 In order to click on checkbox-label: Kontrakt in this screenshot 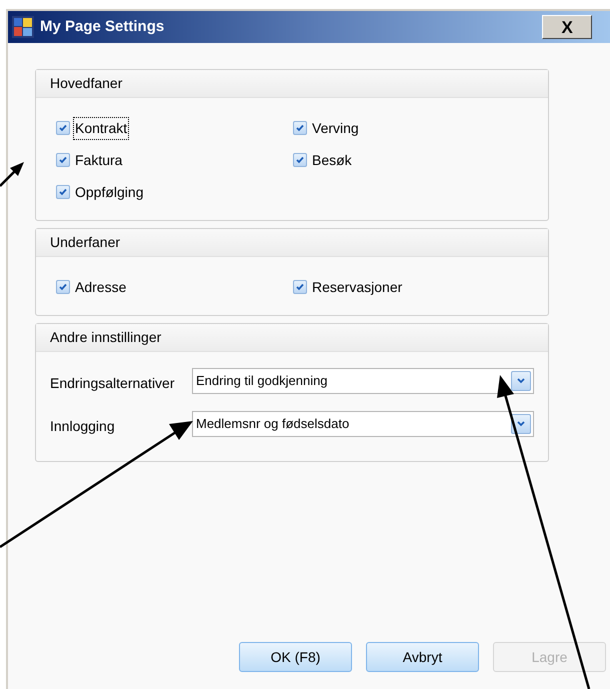, I will do `click(101, 128)`.